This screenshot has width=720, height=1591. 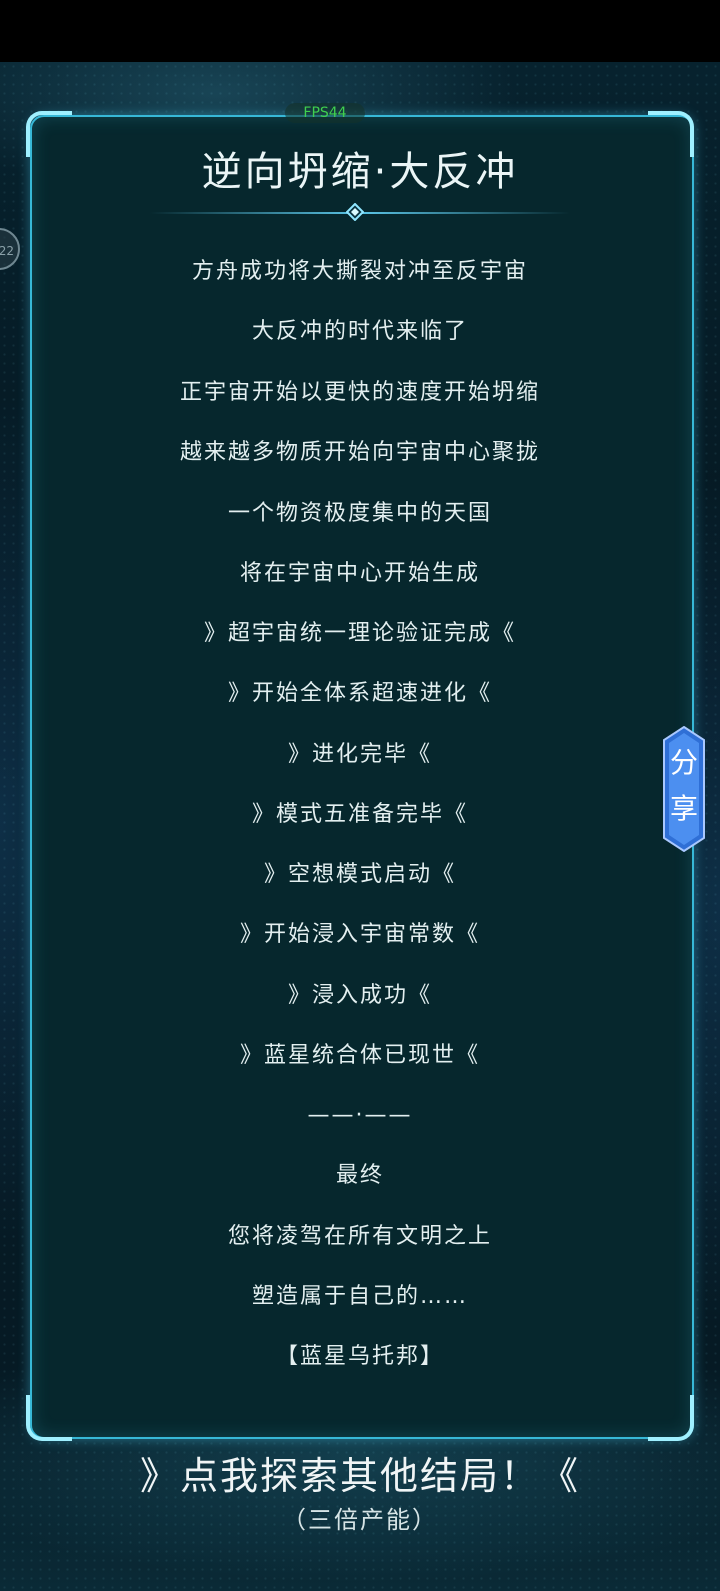 I want to click on story-line: 》空想模式启动《, so click(x=359, y=874).